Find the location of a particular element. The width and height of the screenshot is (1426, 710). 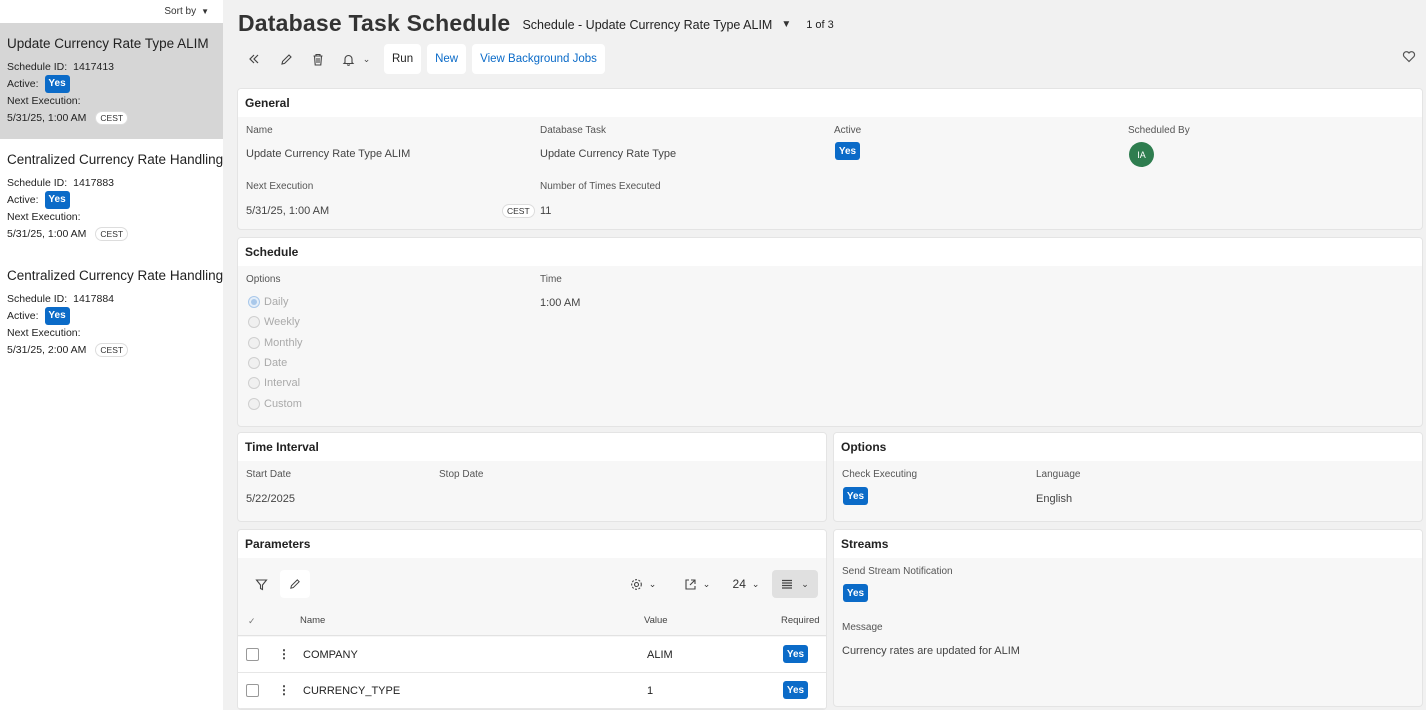

record-count: 1 of 3 is located at coordinates (820, 24).